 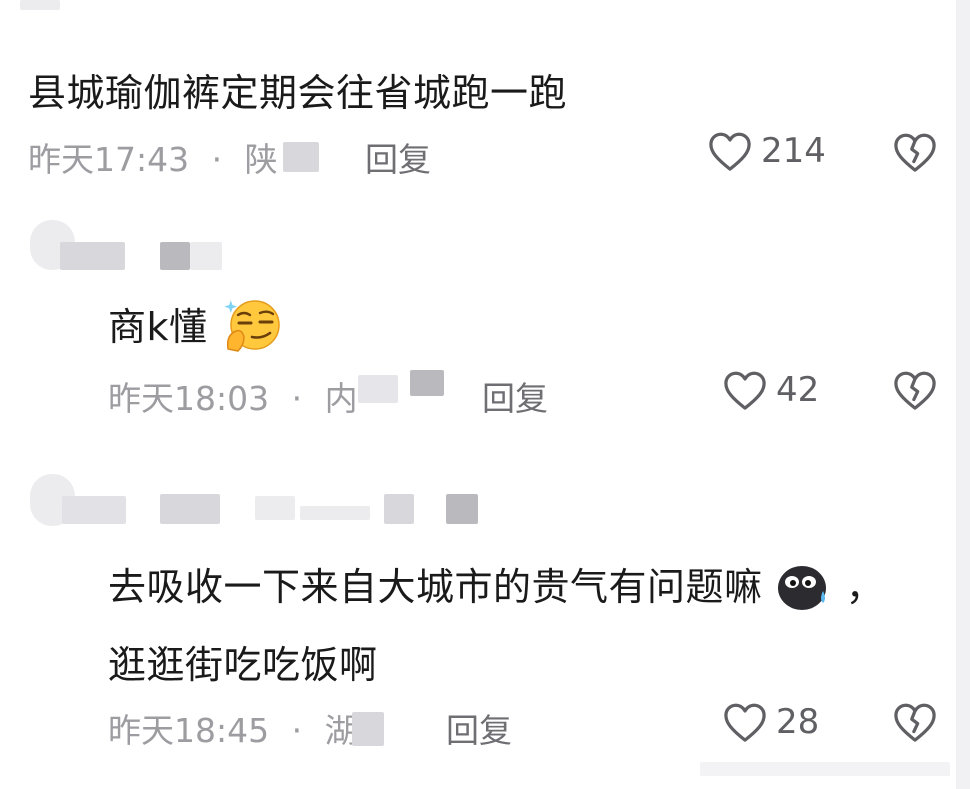 I want to click on like-button: 214, so click(x=766, y=151).